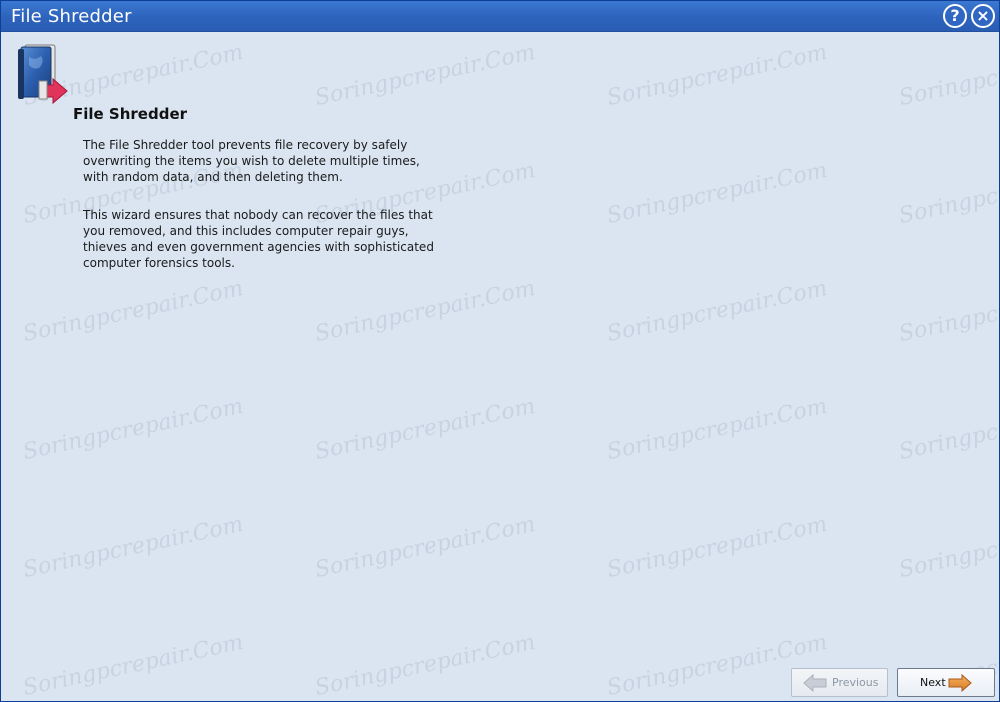 The image size is (1000, 702). What do you see at coordinates (815, 683) in the screenshot?
I see `arrow-left-icon` at bounding box center [815, 683].